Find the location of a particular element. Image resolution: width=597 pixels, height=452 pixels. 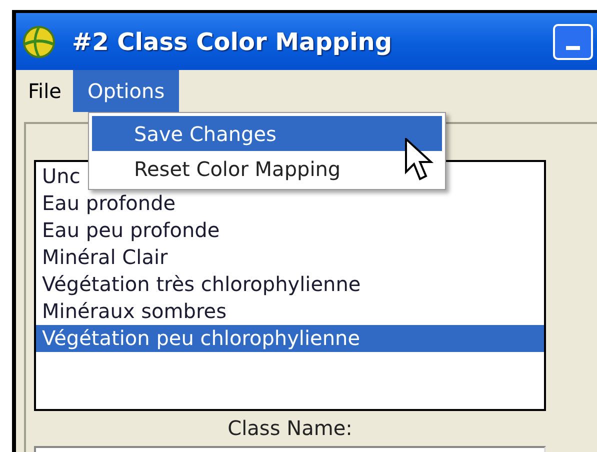

list-item: Minéraux sombres is located at coordinates (290, 311).